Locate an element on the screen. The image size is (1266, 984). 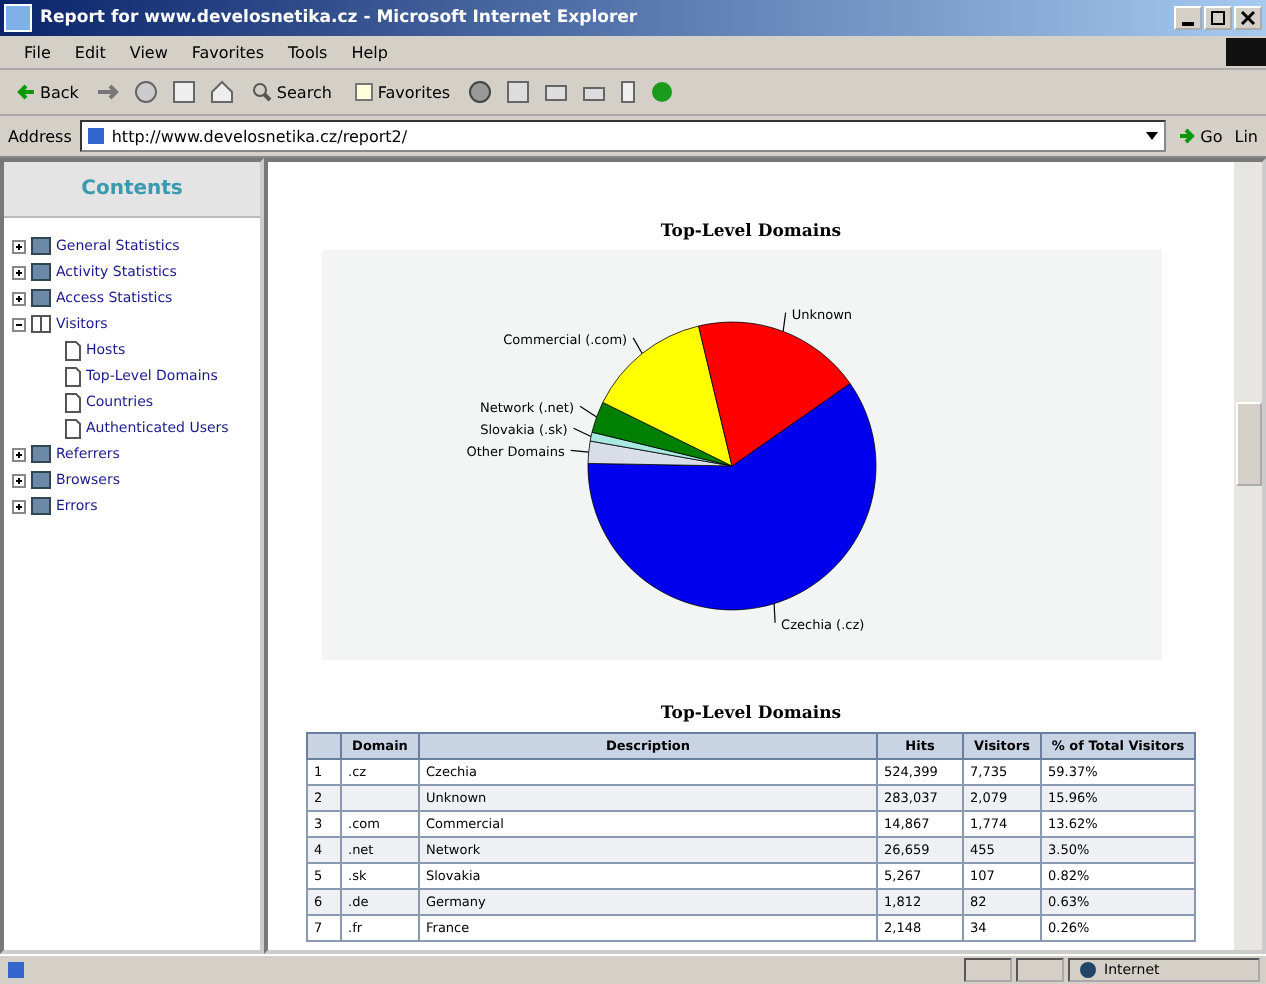
forward-icon is located at coordinates (108, 92).